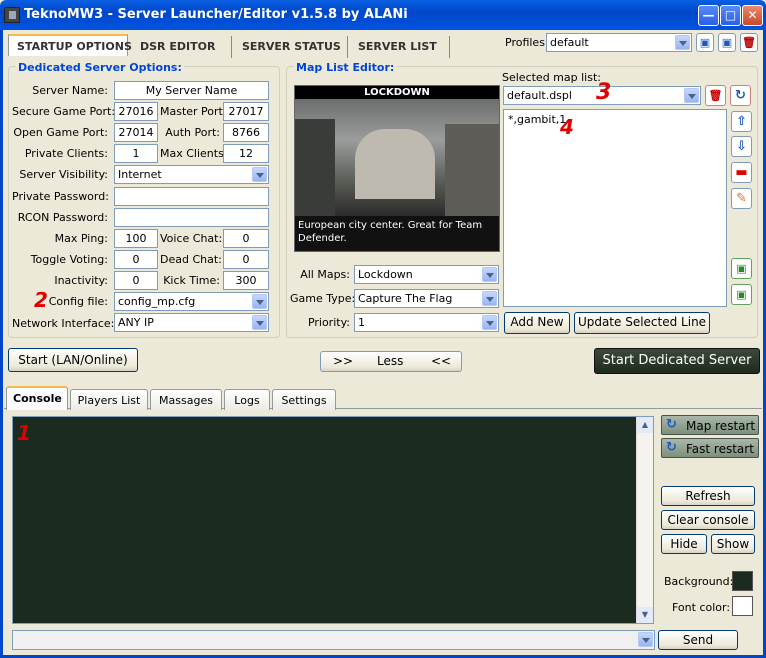 Image resolution: width=766 pixels, height=658 pixels. Describe the element at coordinates (645, 425) in the screenshot. I see `scroll-up-icon: ▲` at that location.